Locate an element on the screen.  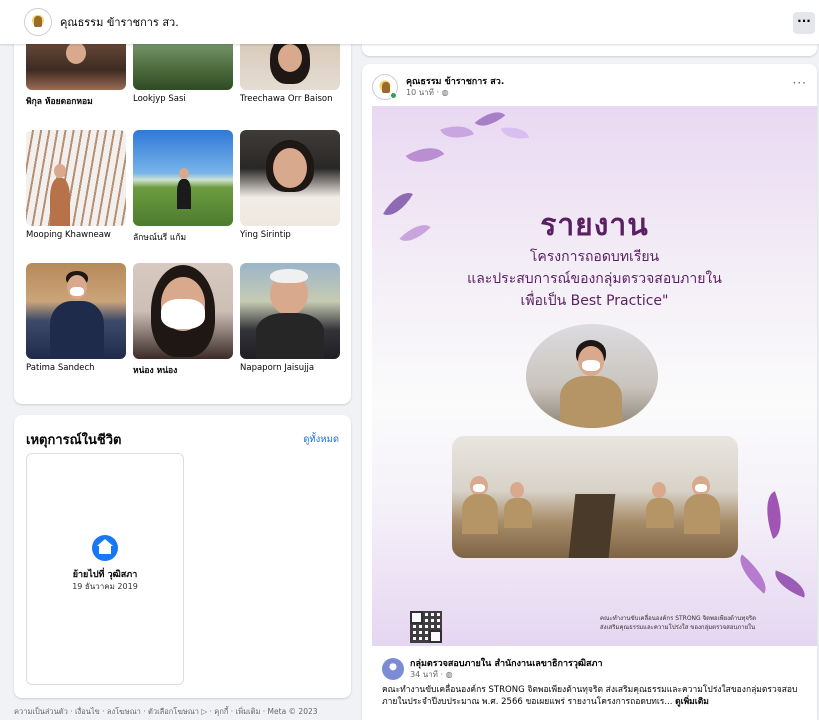
see-more-link: ดูเพิ่มเติม is located at coordinates (692, 702).